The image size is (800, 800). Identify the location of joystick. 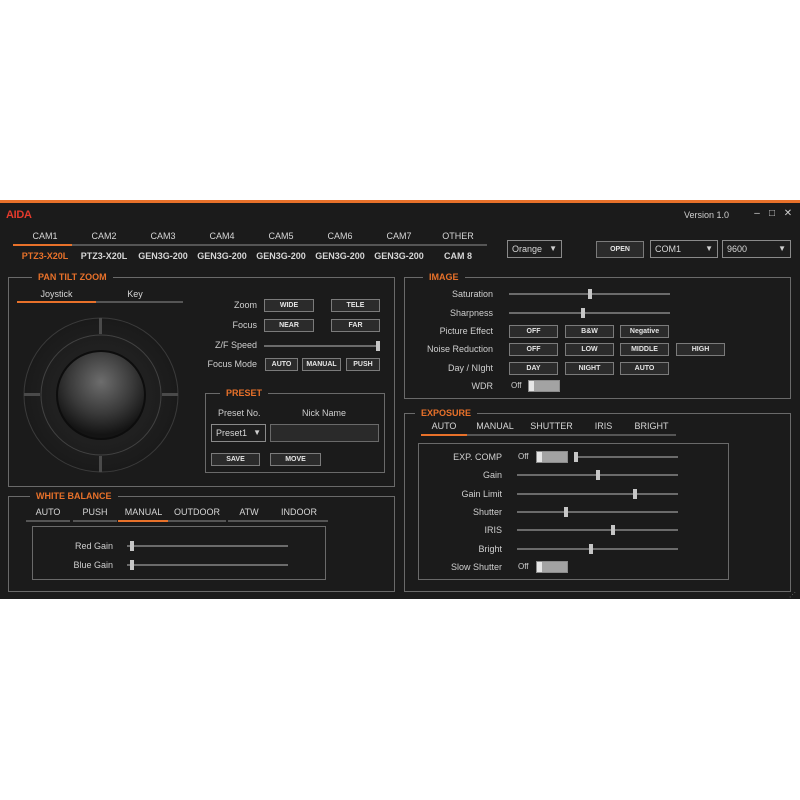
(101, 395).